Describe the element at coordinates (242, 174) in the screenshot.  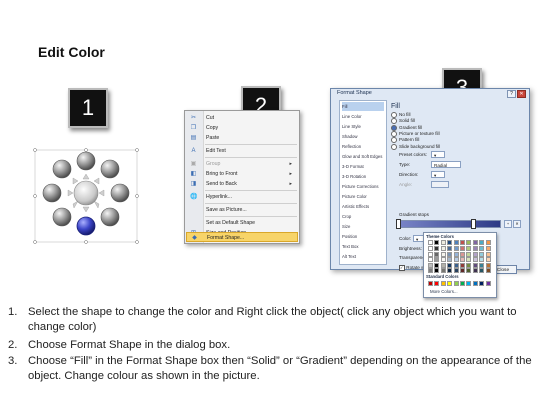
I see `menu-item-bring-to-front: ◧ Bring to Front ▸` at that location.